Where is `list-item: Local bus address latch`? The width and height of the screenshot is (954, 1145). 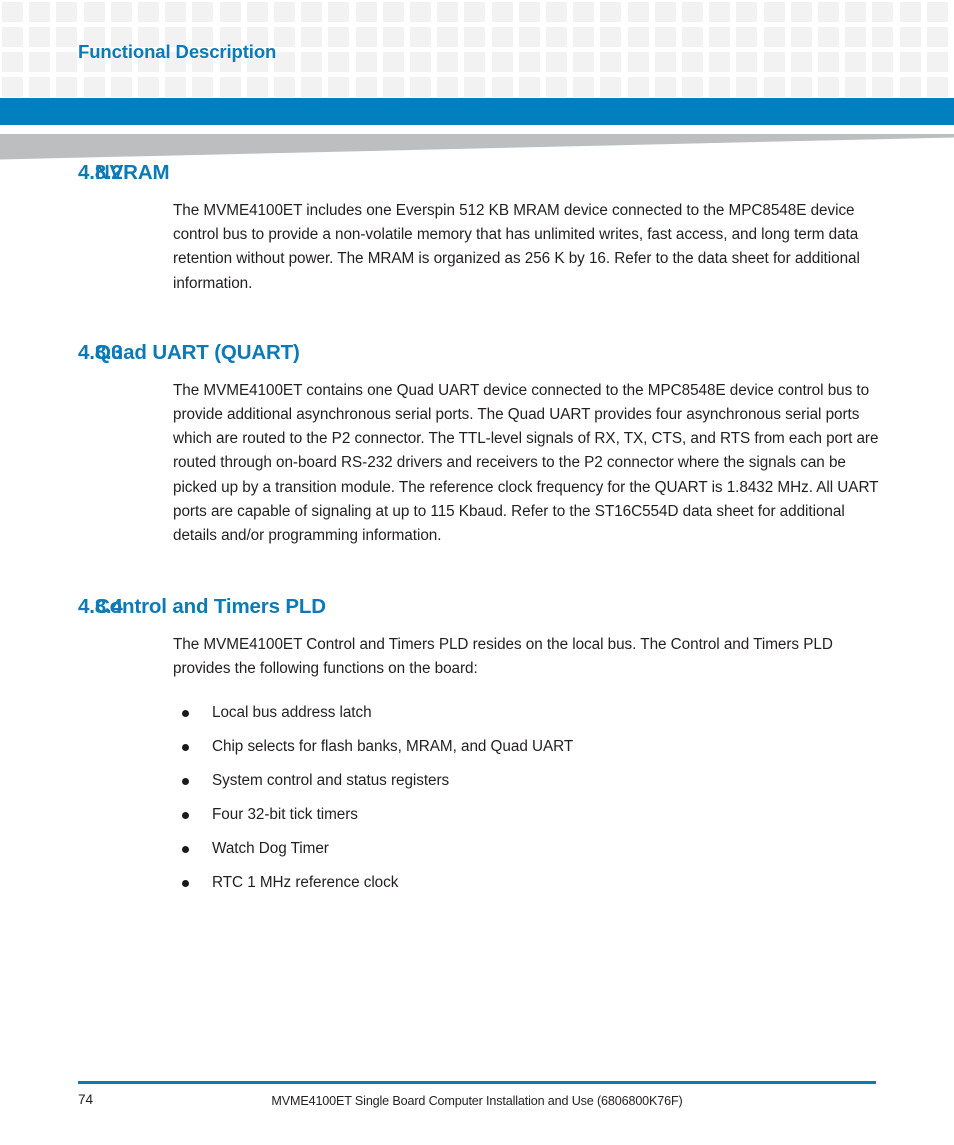
list-item: Local bus address latch is located at coordinates (526, 713).